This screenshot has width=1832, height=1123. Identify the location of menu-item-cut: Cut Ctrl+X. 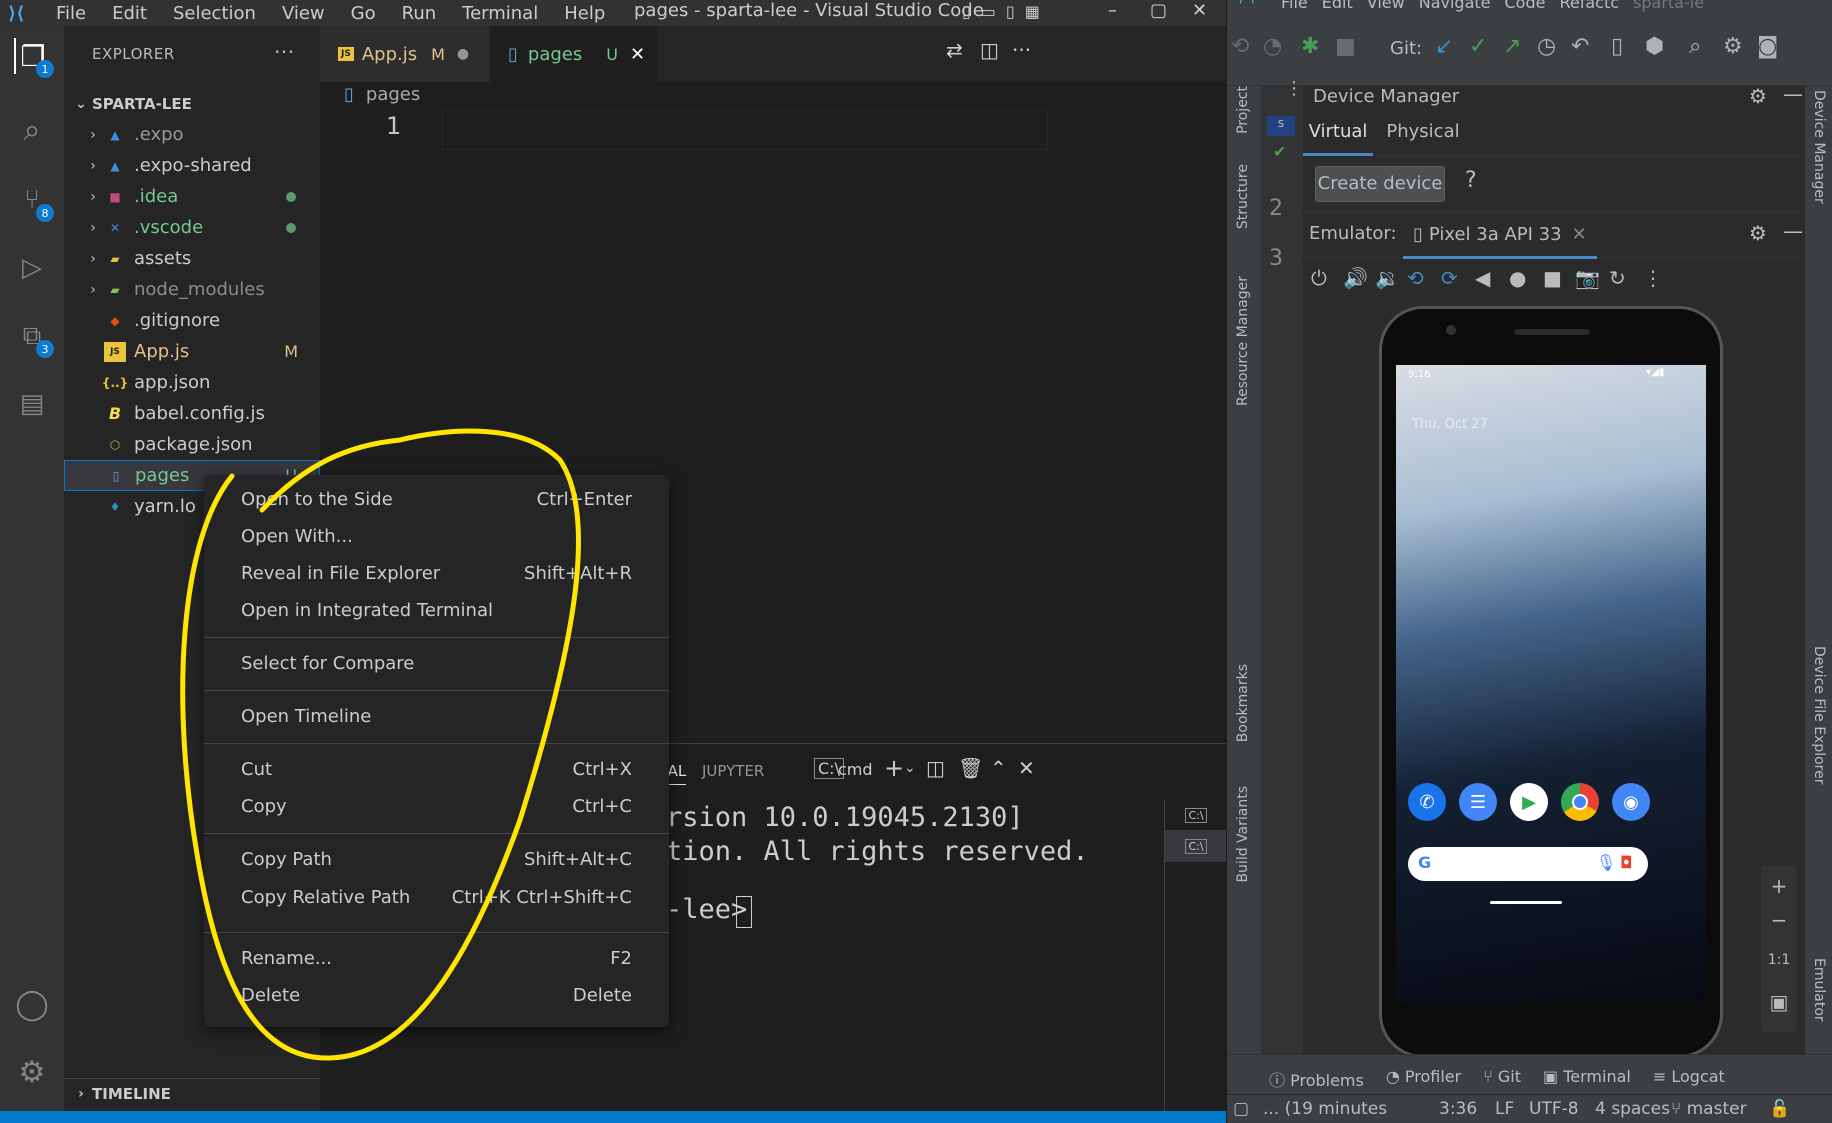
(436, 769).